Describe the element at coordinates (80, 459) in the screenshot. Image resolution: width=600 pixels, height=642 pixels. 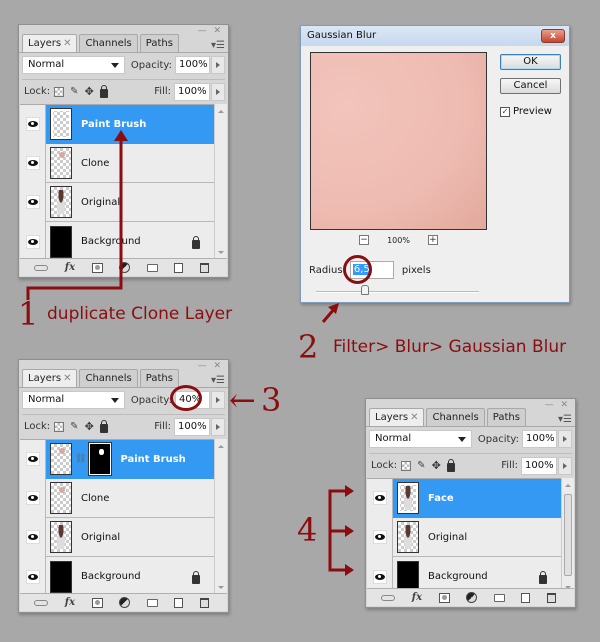
I see `link-chain-icon: ⛓` at that location.